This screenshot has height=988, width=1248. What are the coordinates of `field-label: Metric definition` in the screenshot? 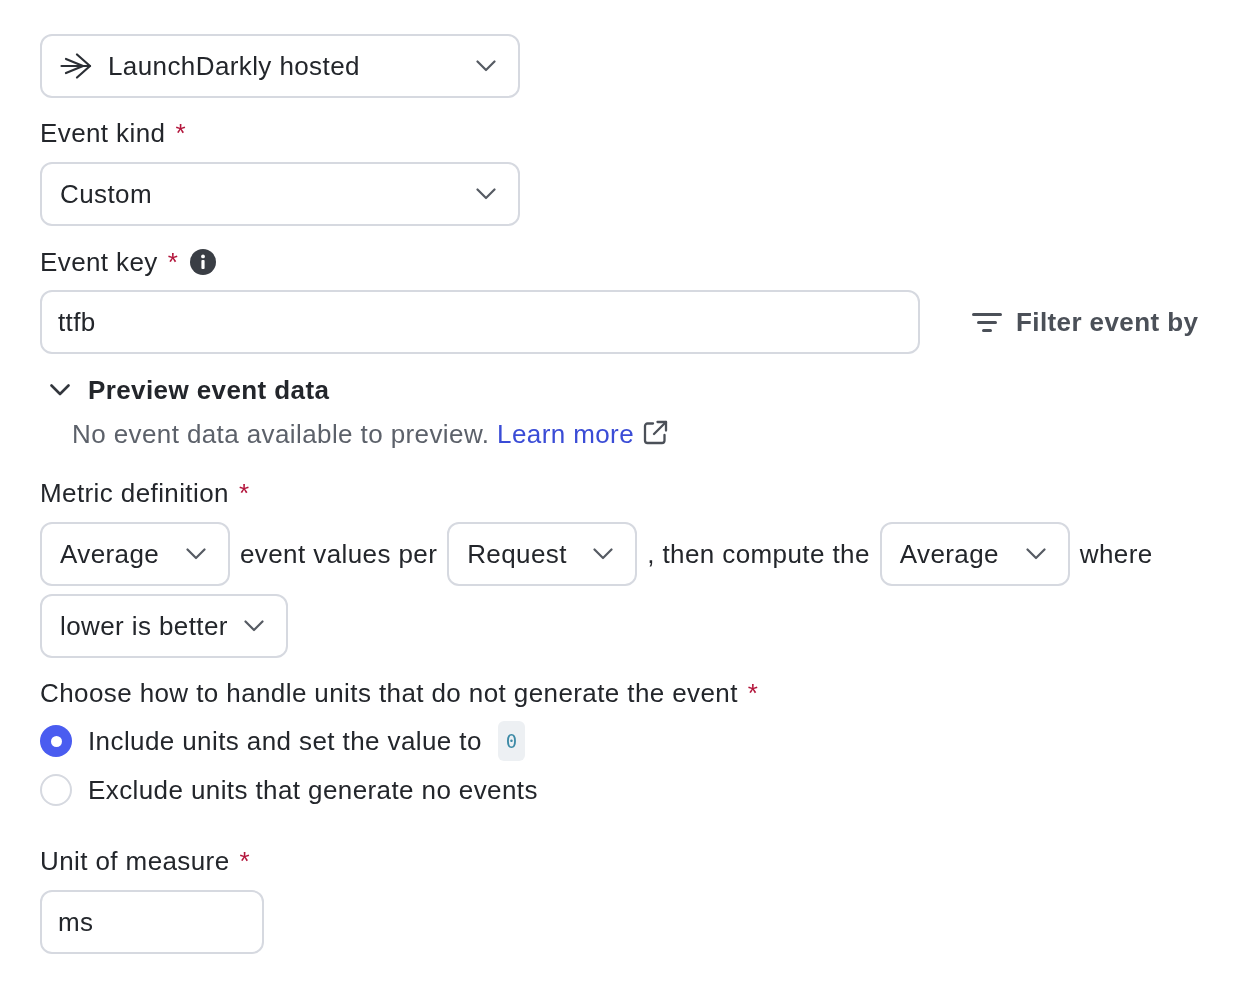 It's located at (134, 493).